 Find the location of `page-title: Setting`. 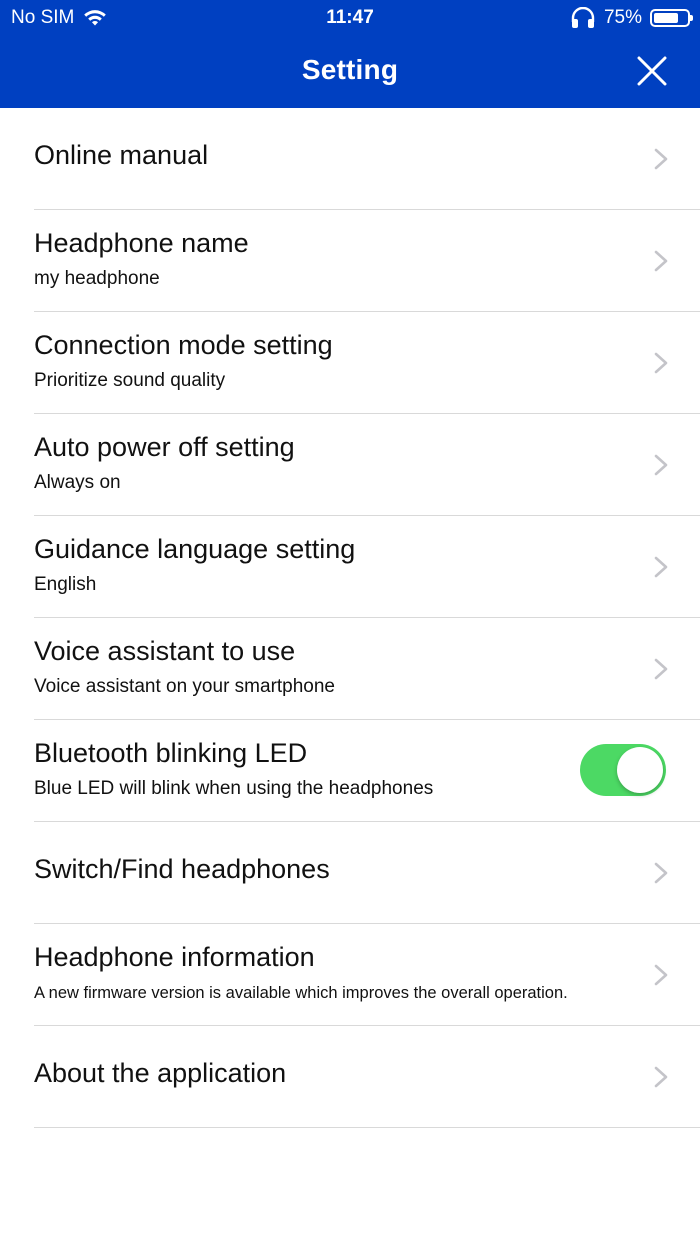

page-title: Setting is located at coordinates (350, 69).